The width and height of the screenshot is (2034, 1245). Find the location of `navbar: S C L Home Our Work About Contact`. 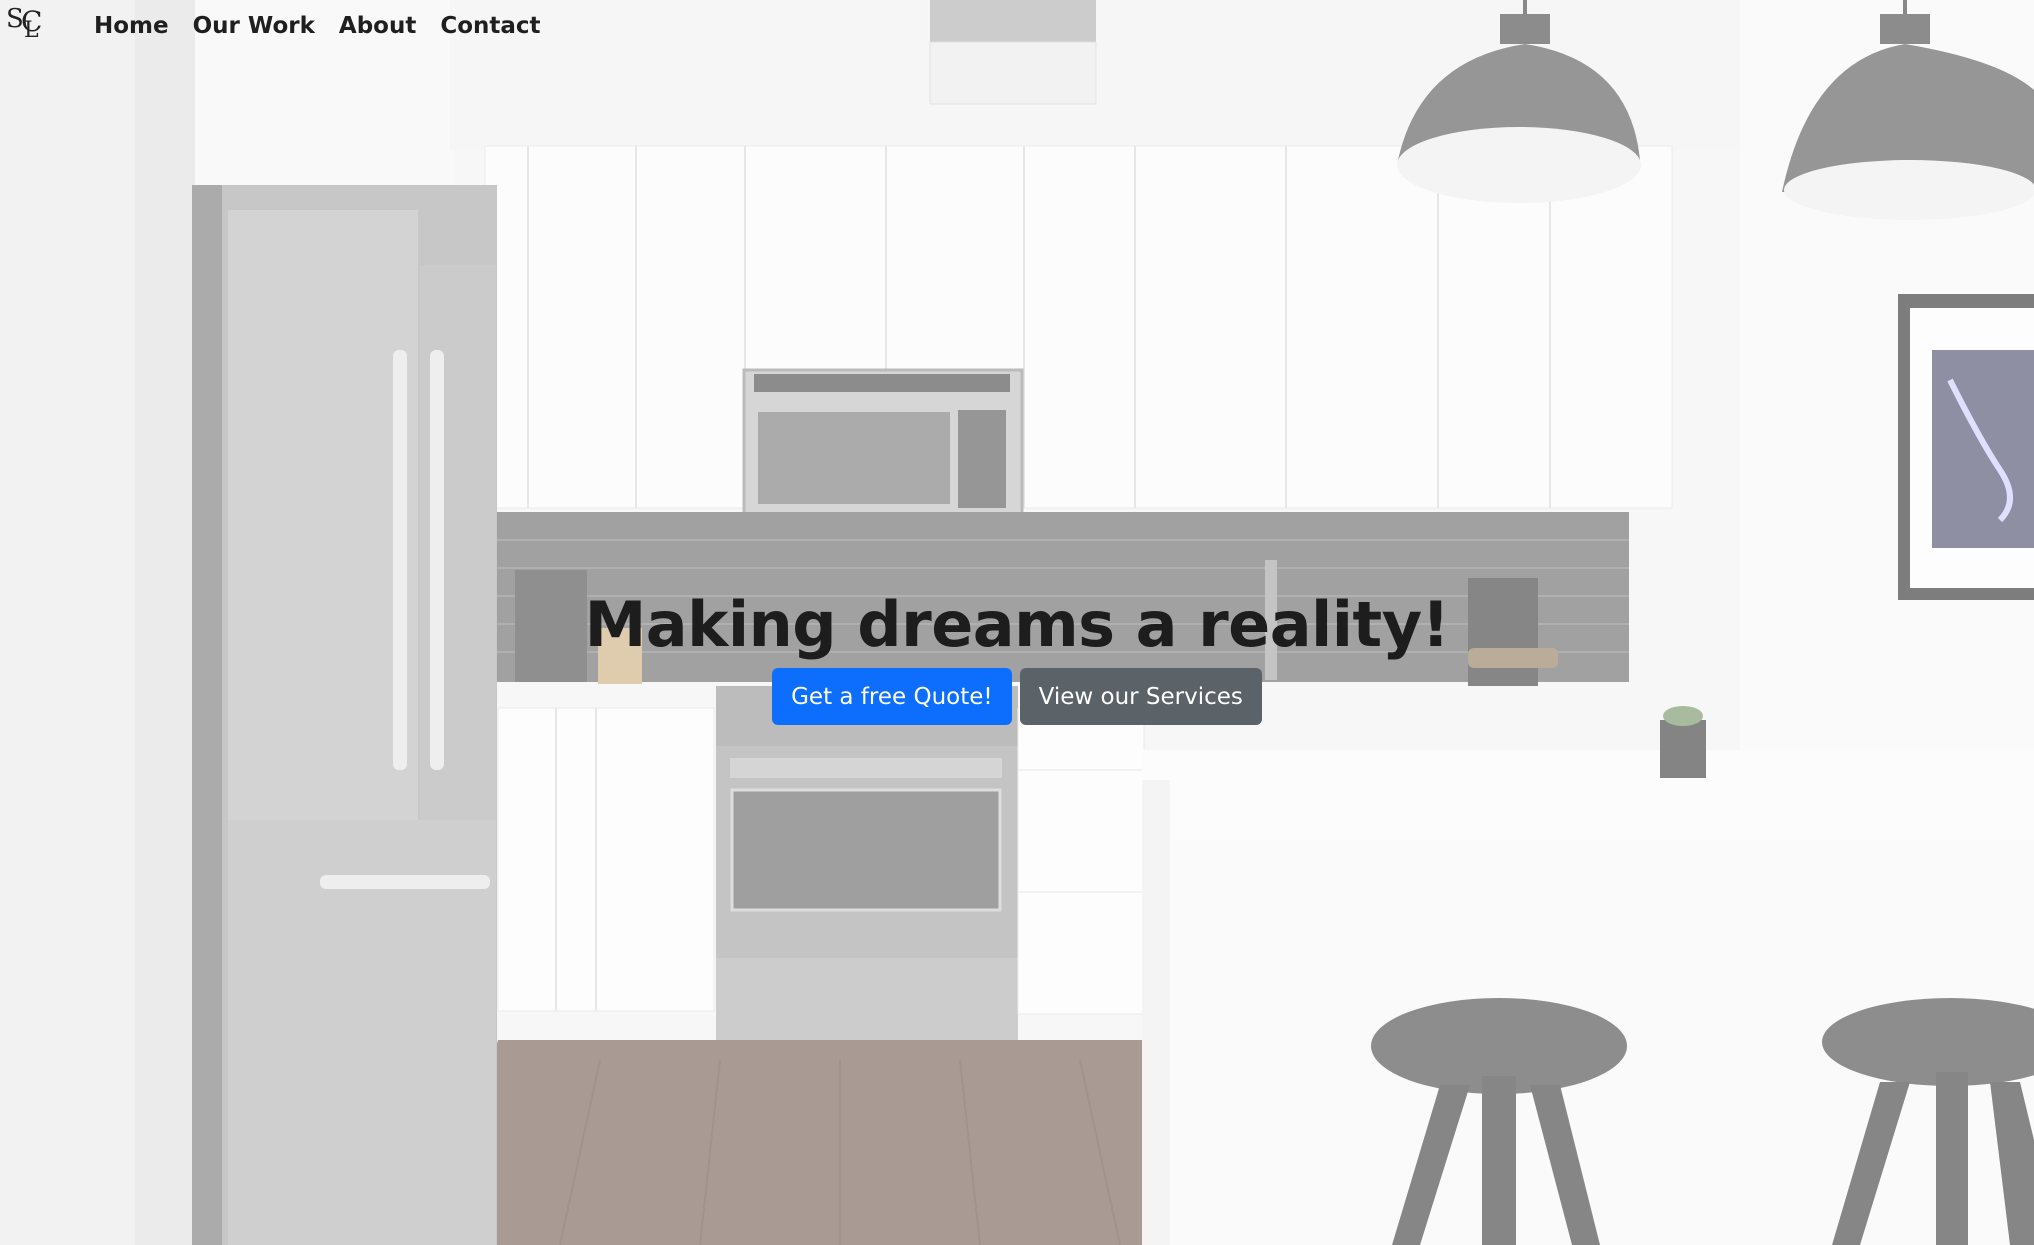

navbar: S C L Home Our Work About Contact is located at coordinates (310, 26).